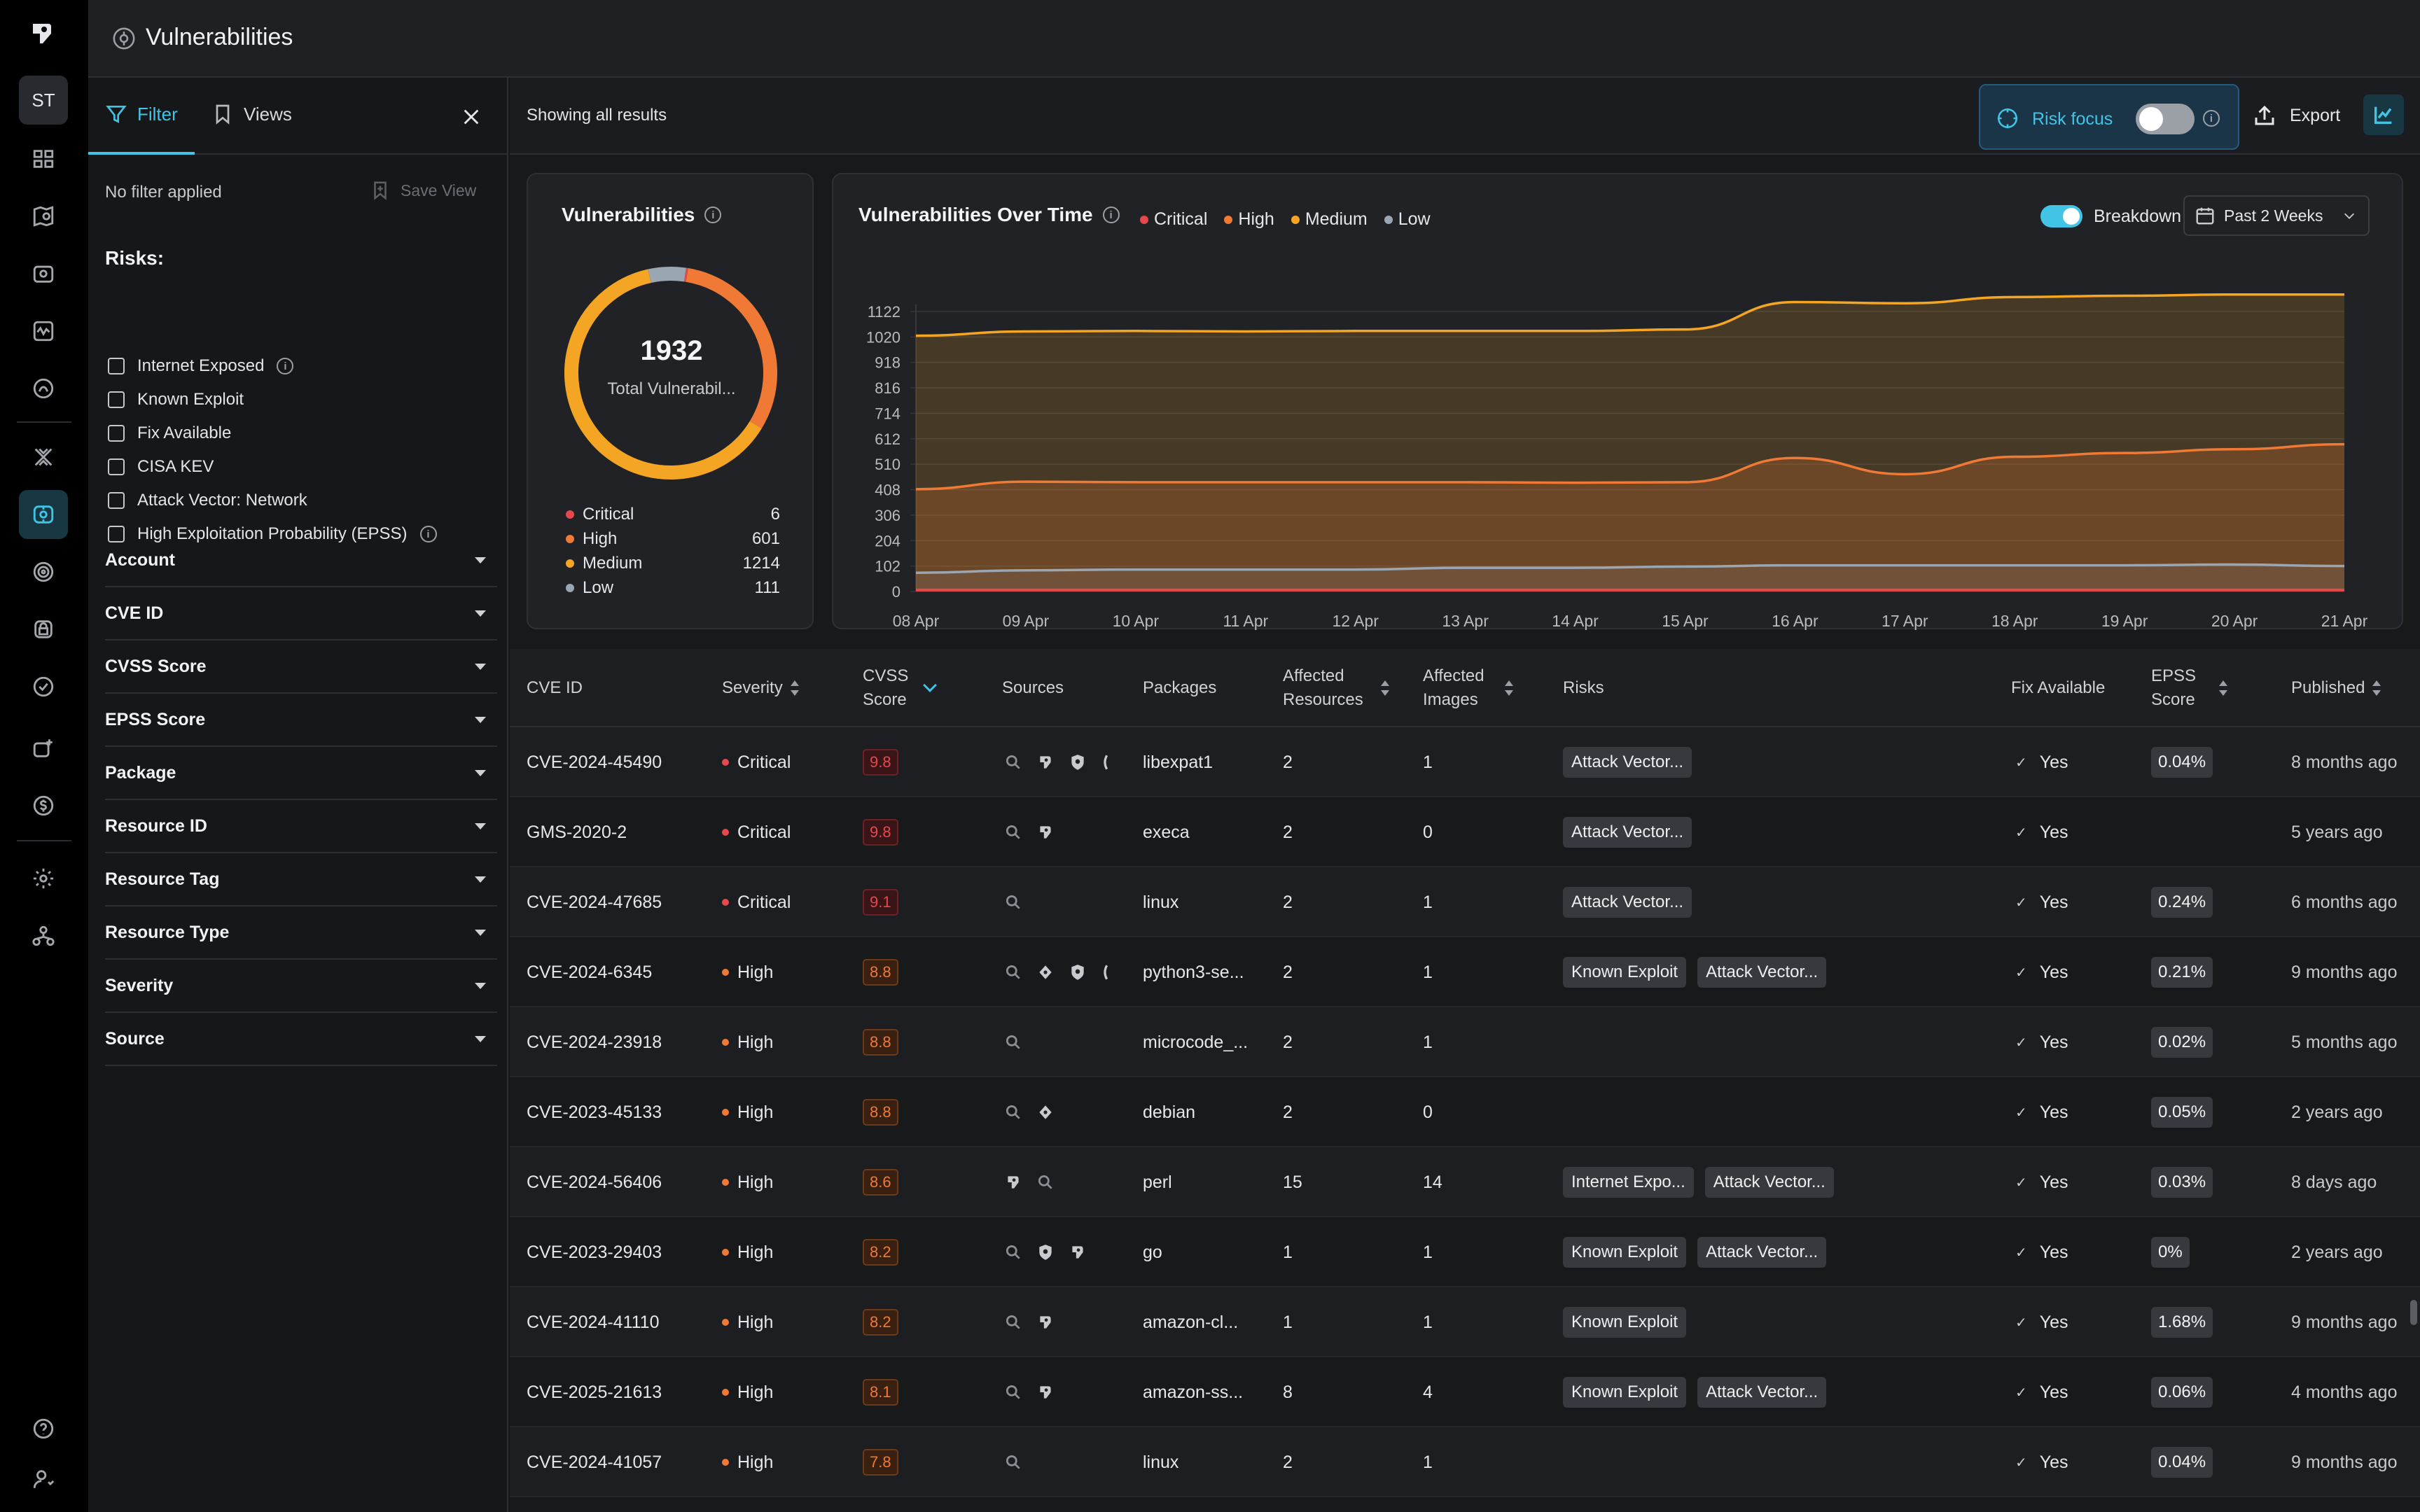  I want to click on cve-id-cell: CVE-2025-21613, so click(594, 1392).